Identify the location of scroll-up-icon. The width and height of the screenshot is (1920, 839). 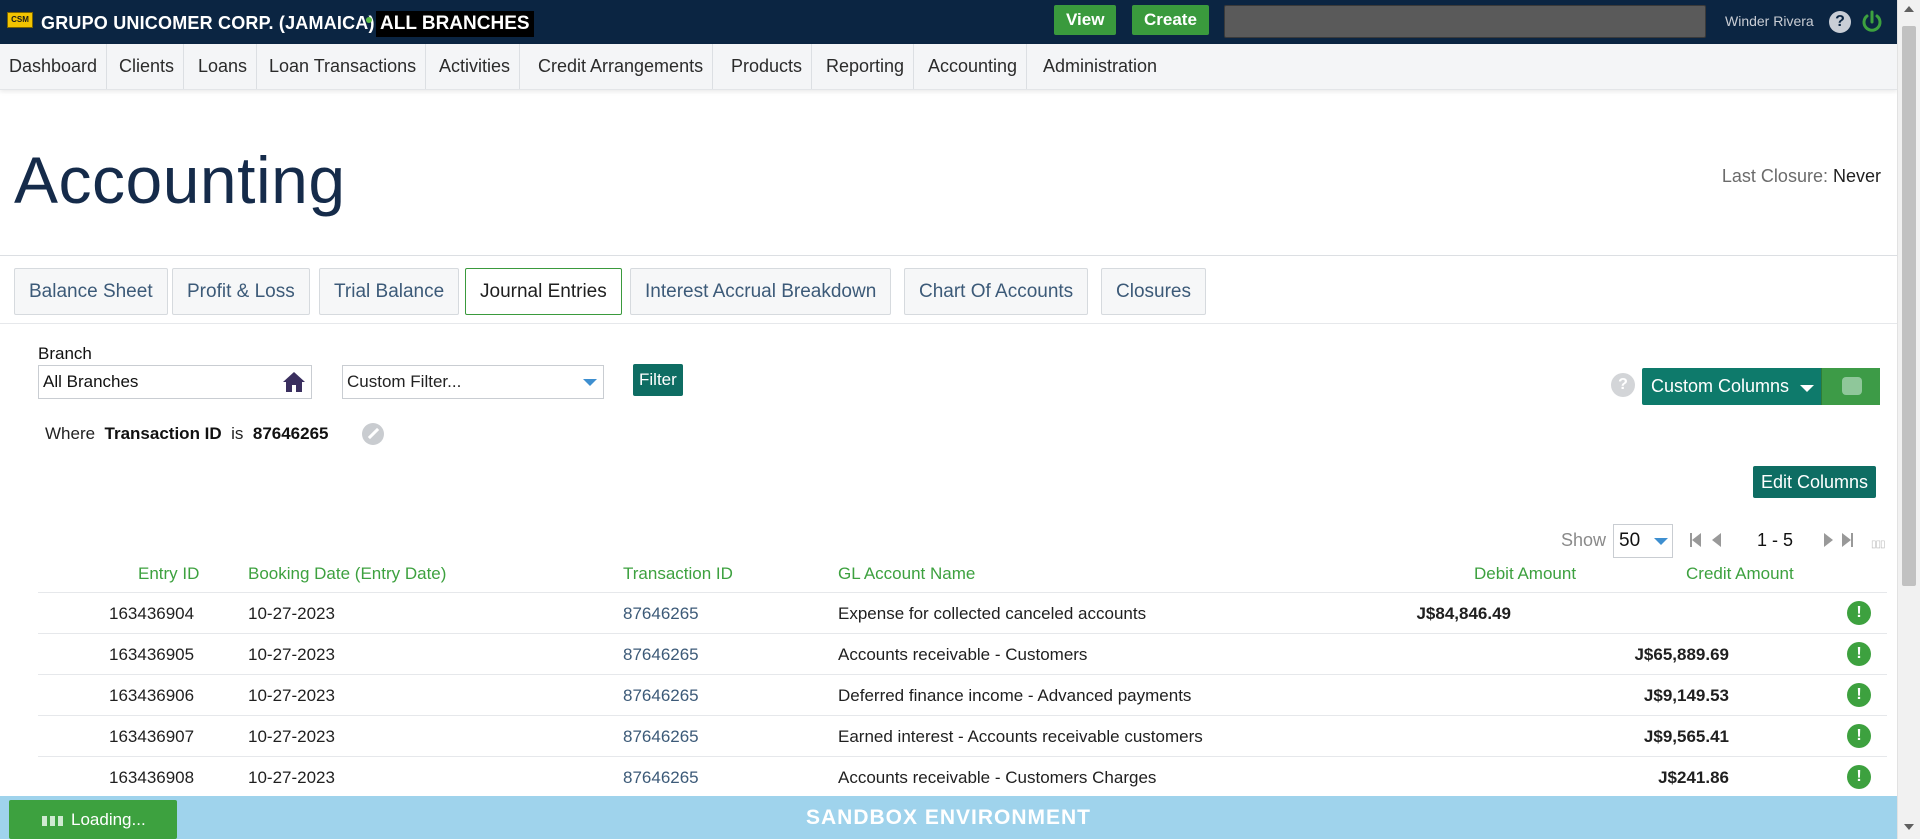
(1909, 9).